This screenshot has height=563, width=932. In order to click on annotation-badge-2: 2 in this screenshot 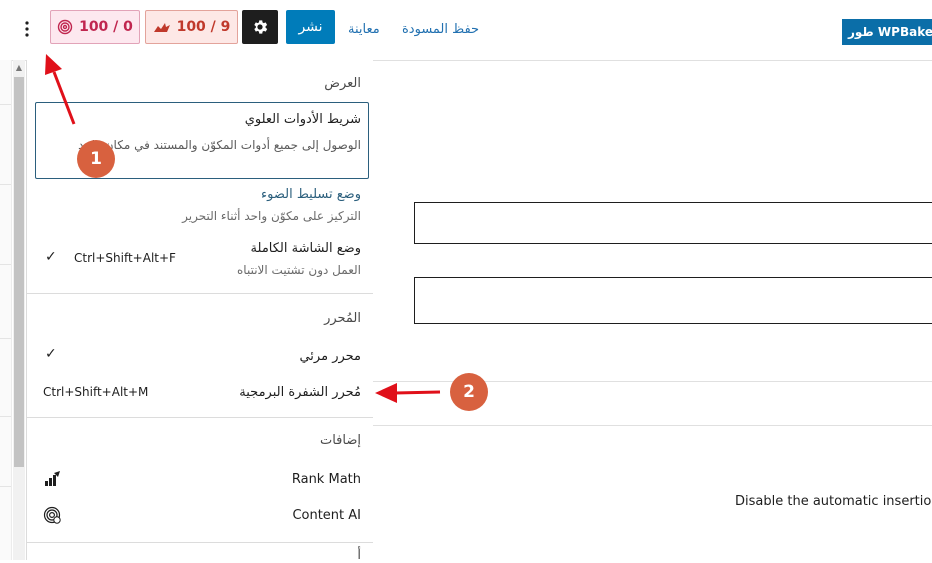, I will do `click(469, 392)`.